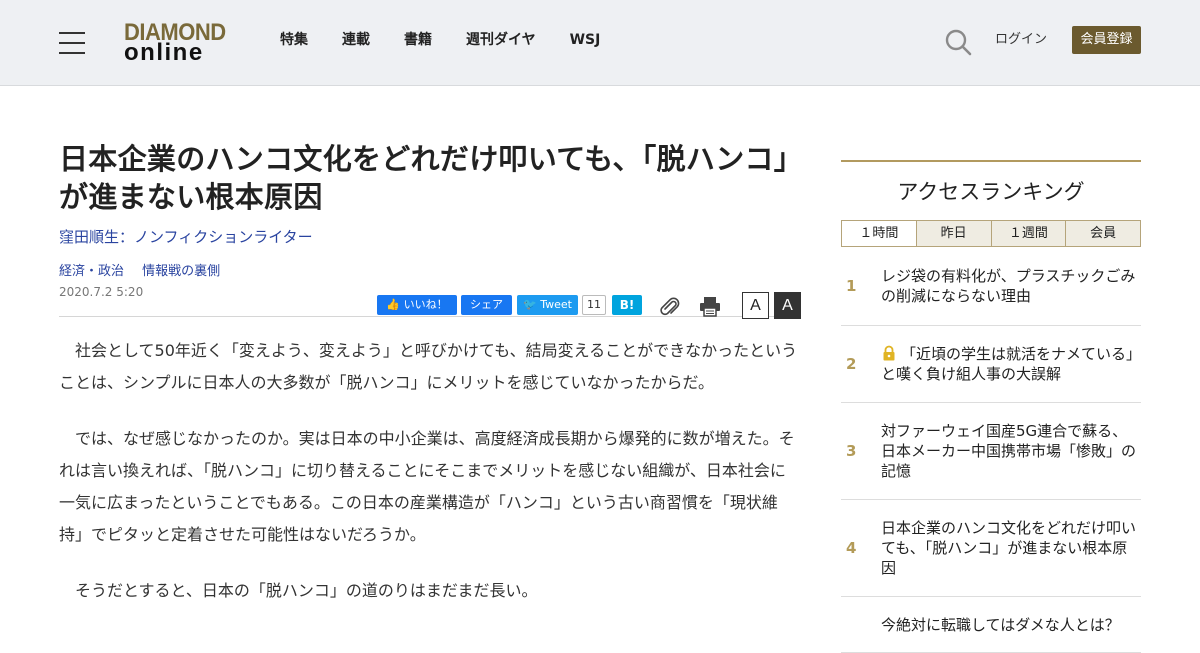 The width and height of the screenshot is (1200, 653). What do you see at coordinates (889, 353) in the screenshot?
I see `lock-icon` at bounding box center [889, 353].